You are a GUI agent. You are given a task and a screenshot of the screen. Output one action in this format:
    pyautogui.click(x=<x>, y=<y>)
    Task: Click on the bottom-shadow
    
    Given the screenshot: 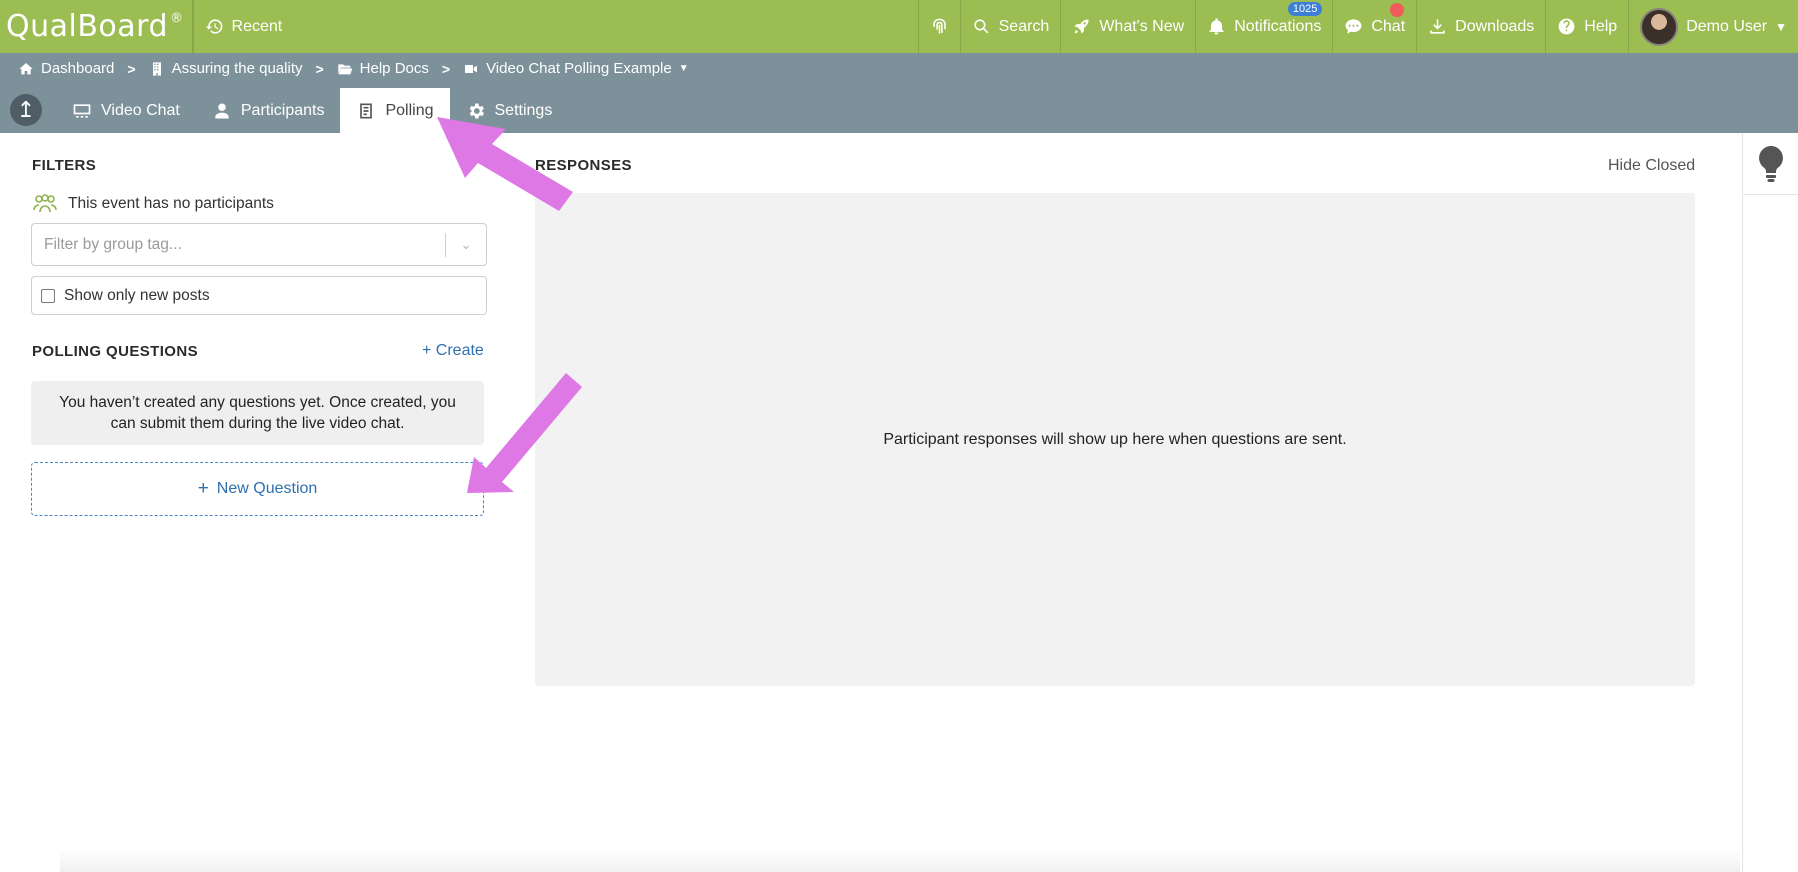 What is the action you would take?
    pyautogui.click(x=900, y=860)
    